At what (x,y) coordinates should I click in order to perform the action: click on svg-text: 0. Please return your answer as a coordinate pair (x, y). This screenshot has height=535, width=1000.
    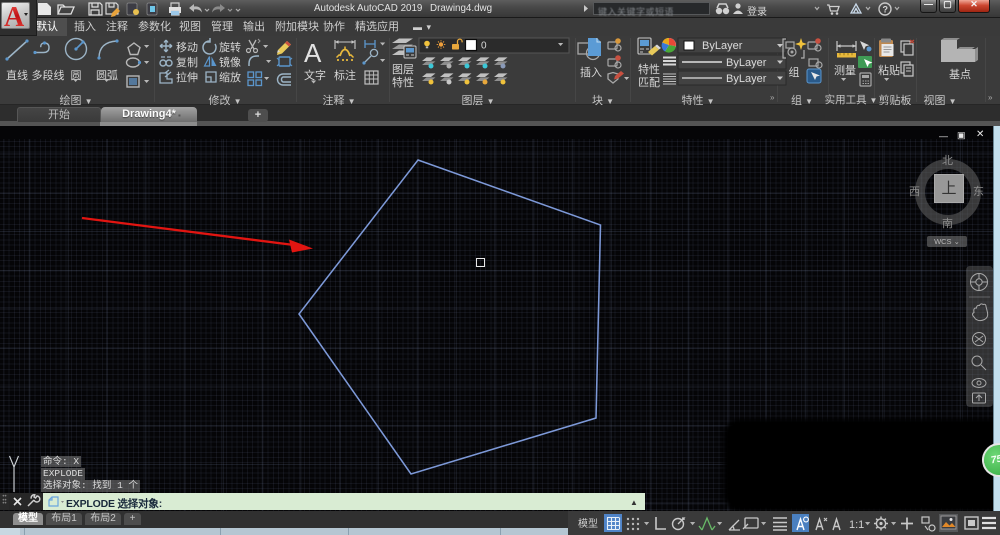
    Looking at the image, I should click on (484, 46).